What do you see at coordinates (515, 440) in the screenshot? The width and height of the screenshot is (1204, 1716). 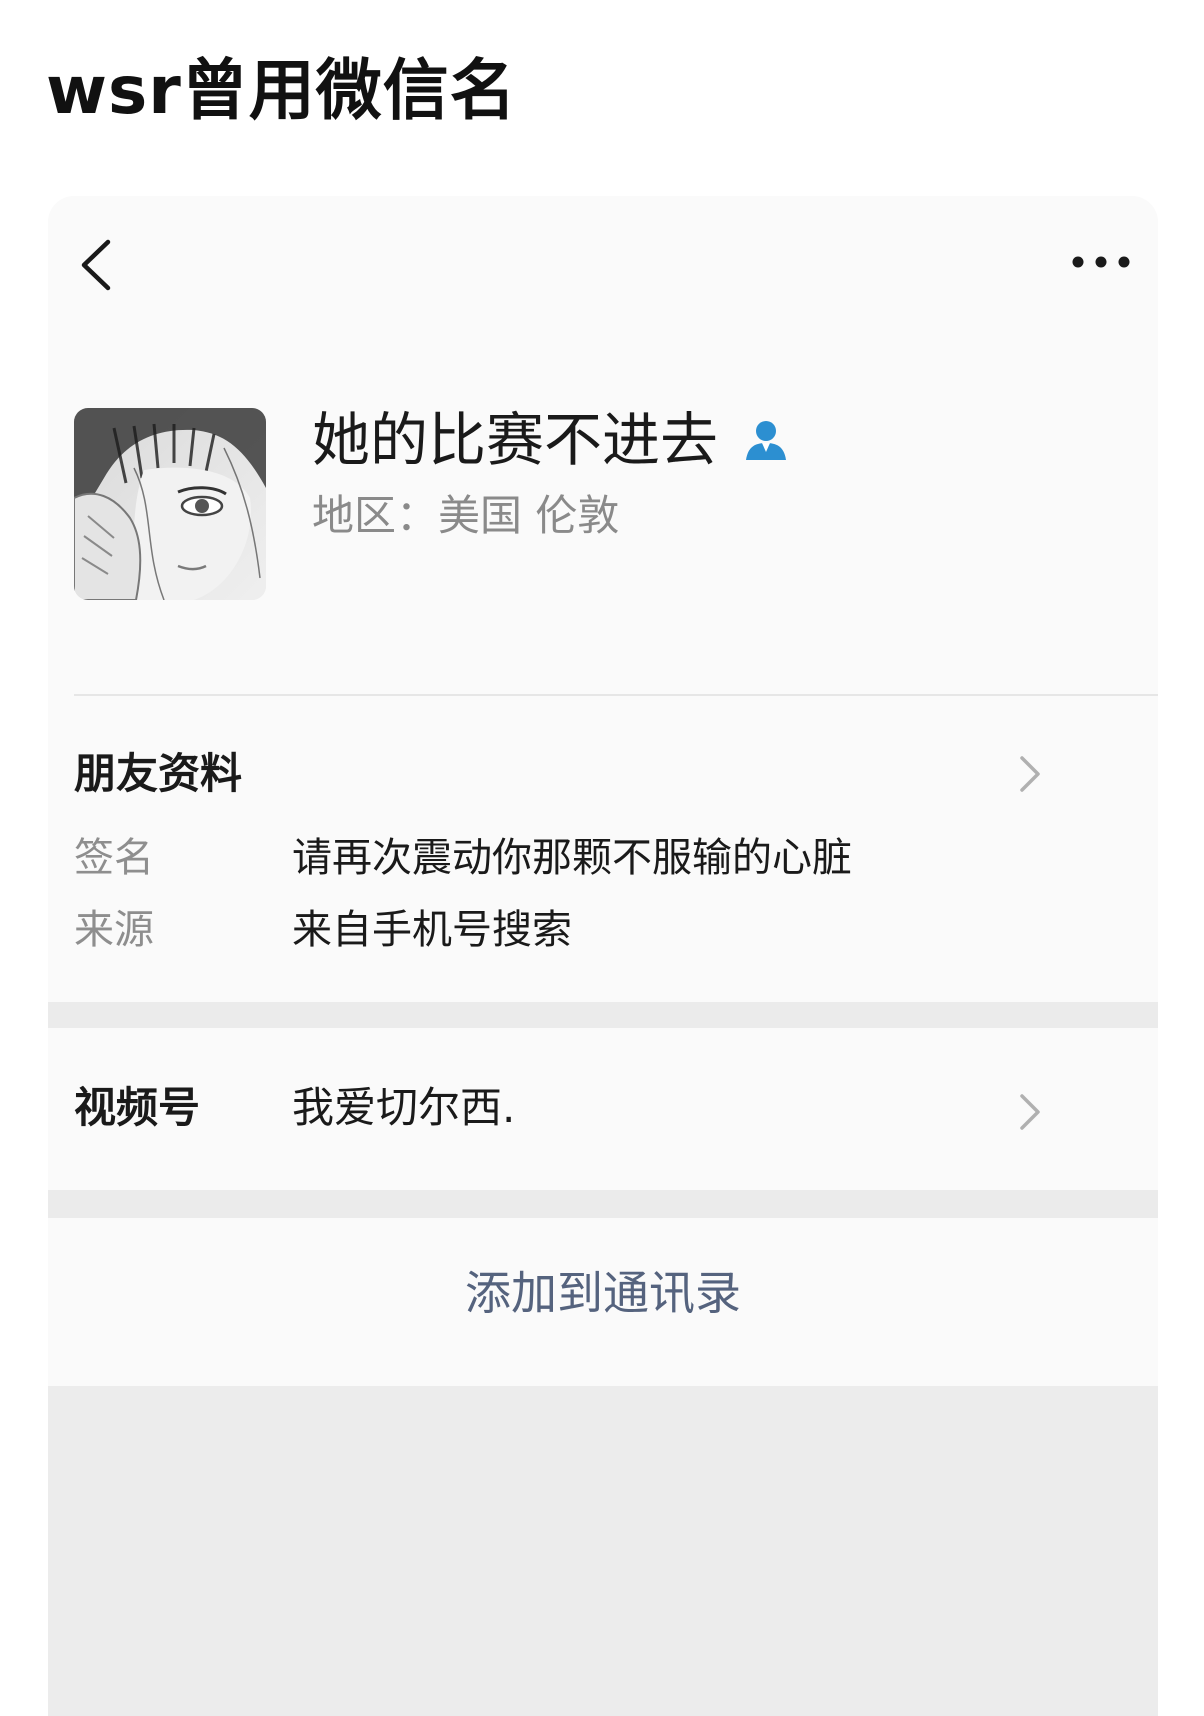 I see `nickname: 她的比赛不进去` at bounding box center [515, 440].